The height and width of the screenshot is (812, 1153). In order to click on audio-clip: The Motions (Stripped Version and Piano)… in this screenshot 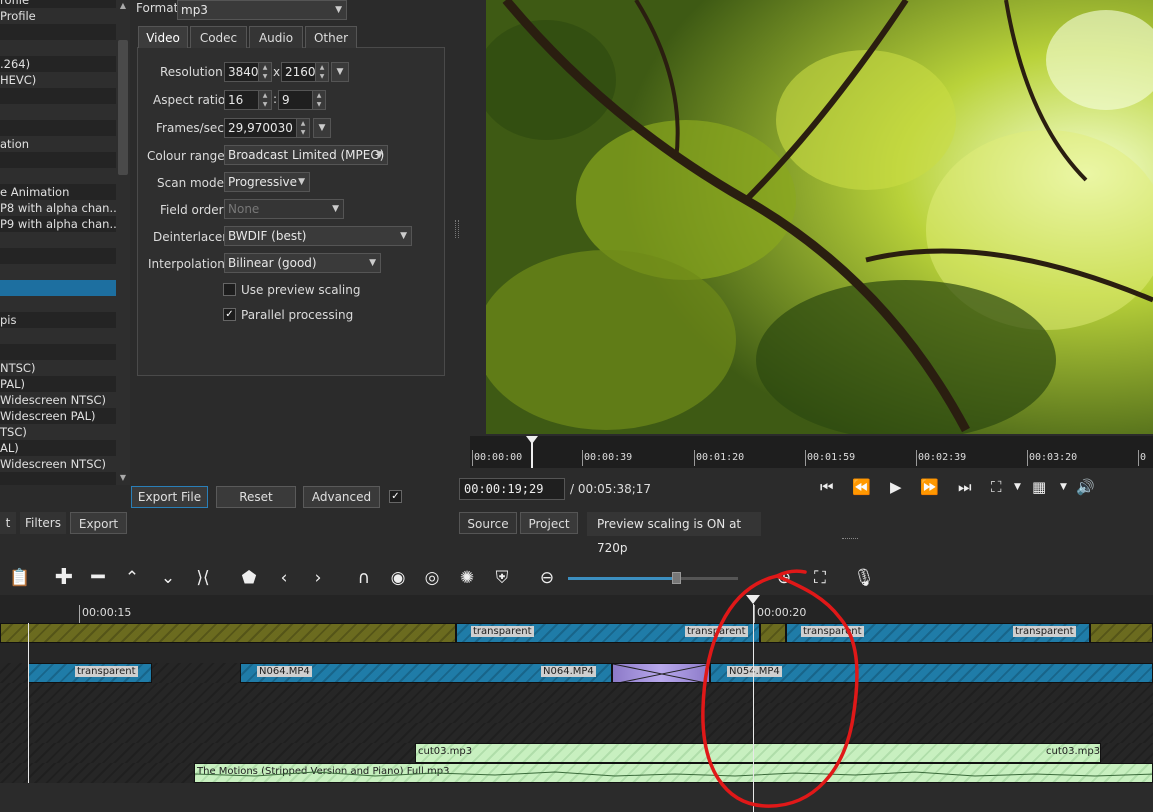, I will do `click(673, 773)`.